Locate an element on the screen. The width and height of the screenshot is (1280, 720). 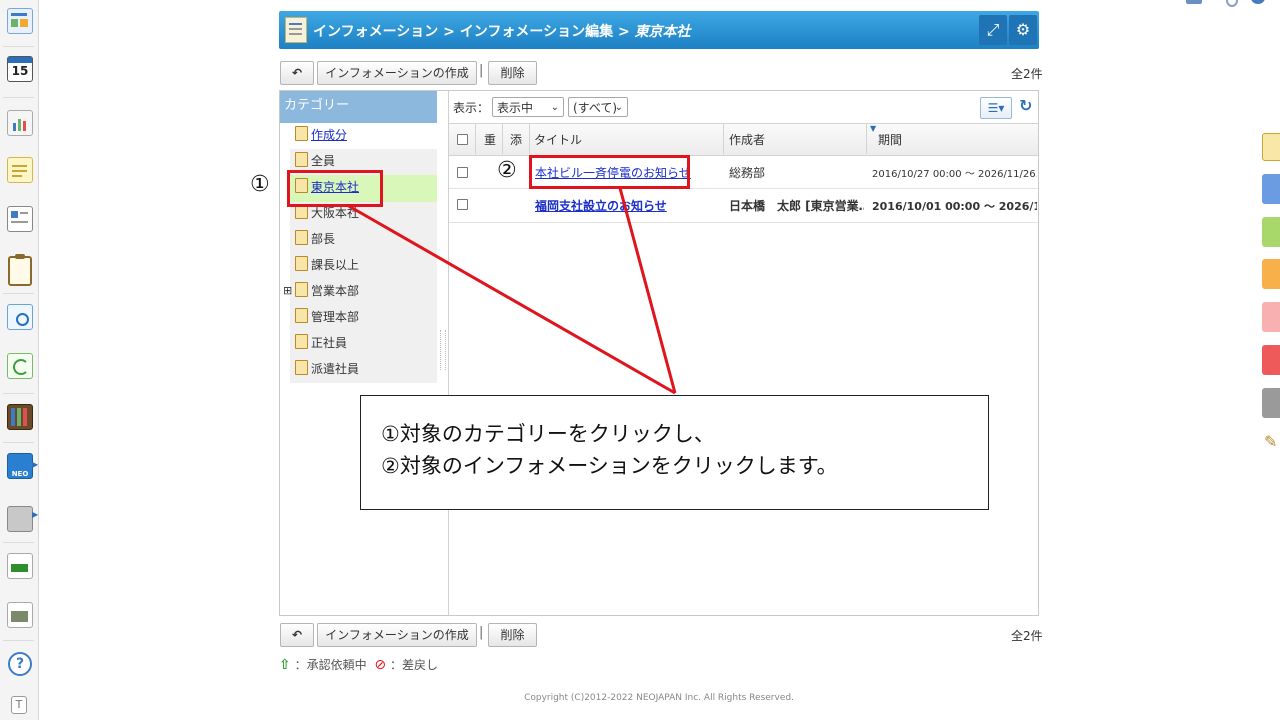
annotation-lines is located at coordinates (511, 291).